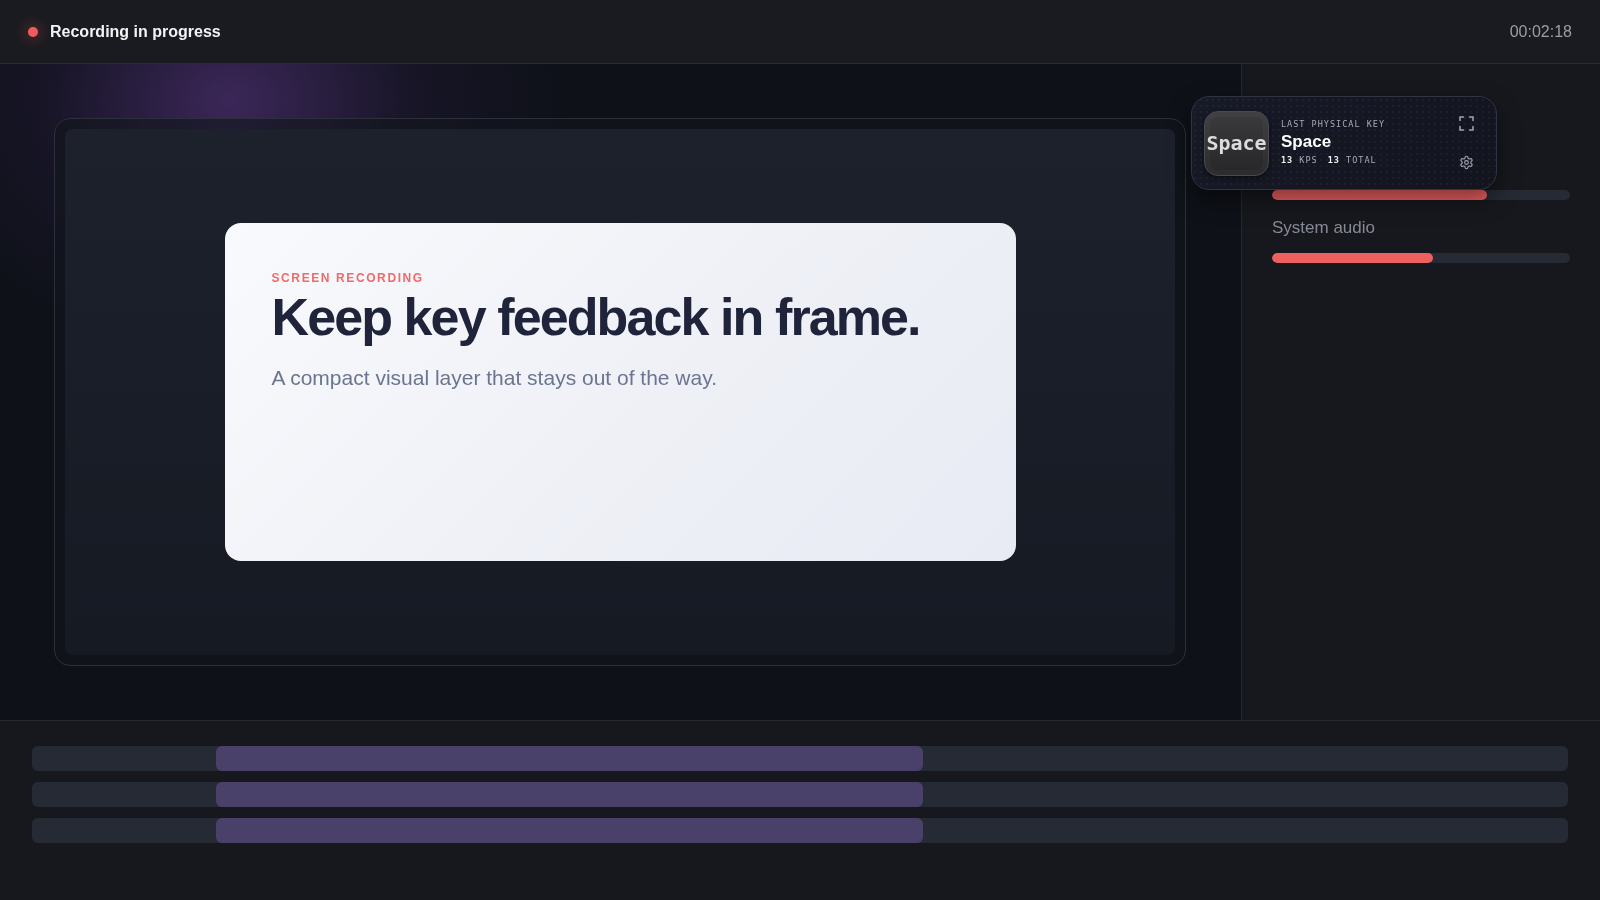  I want to click on eyebrow-label: SCREEN RECORDING, so click(348, 278).